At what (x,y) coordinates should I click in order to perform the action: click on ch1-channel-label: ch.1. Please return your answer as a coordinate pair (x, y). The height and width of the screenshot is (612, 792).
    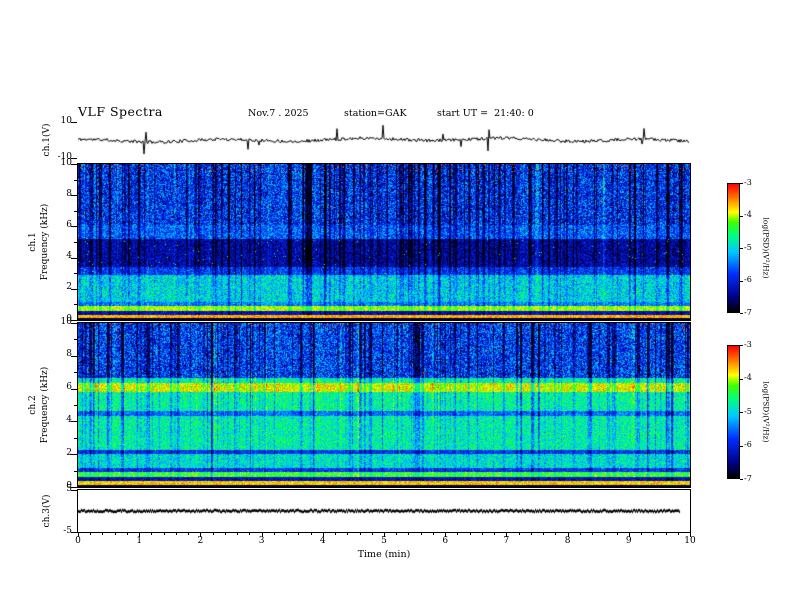
    Looking at the image, I should click on (33, 242).